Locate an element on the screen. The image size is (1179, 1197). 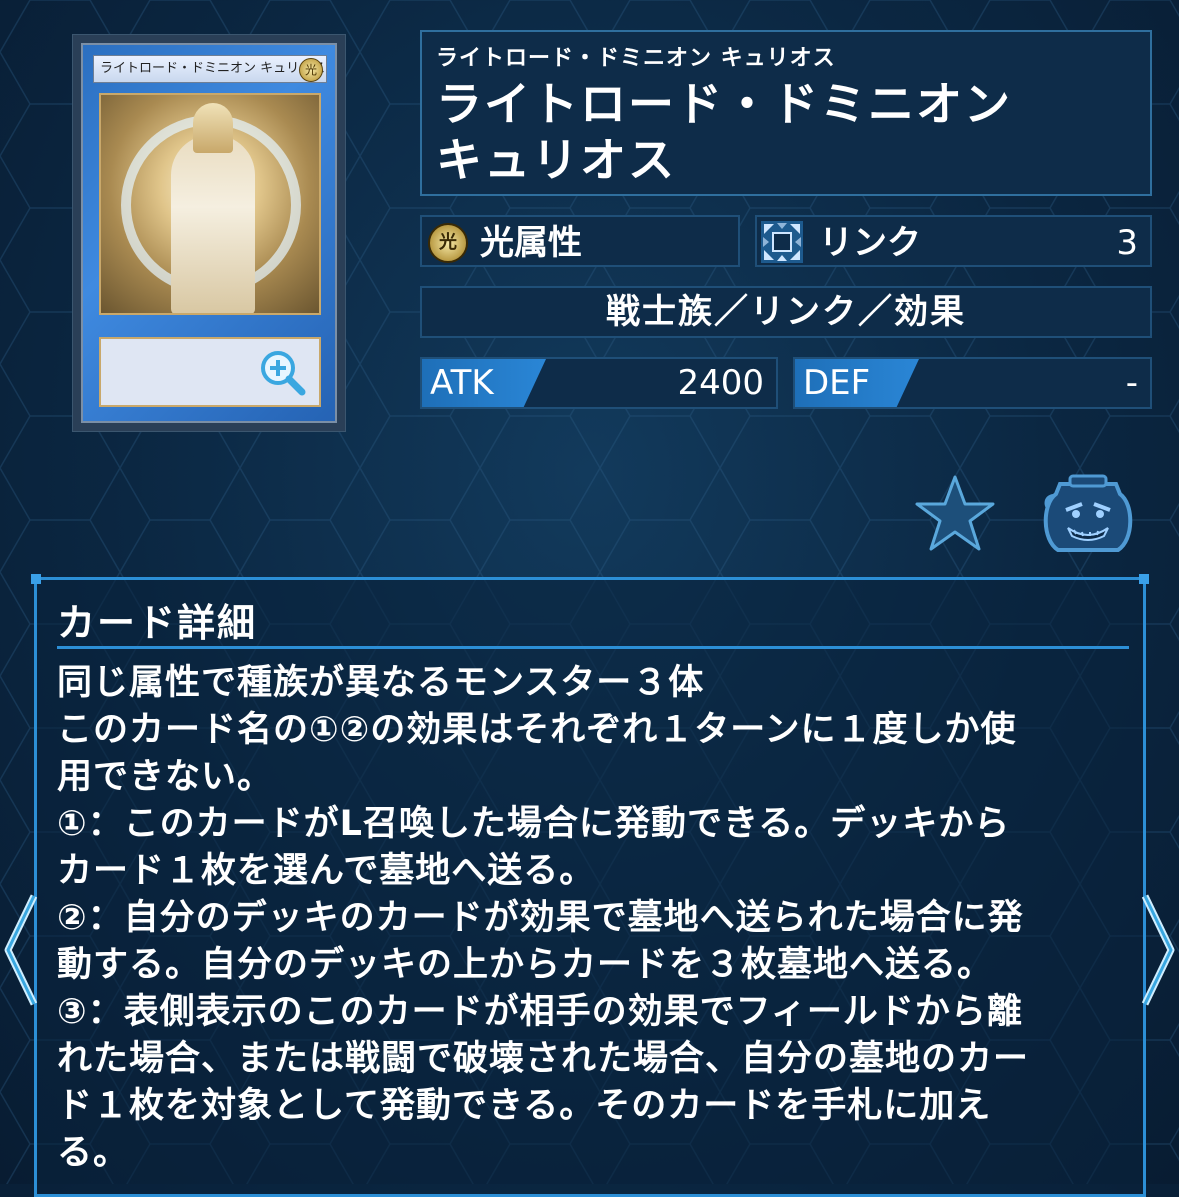
atk-value: 2400 is located at coordinates (720, 383).